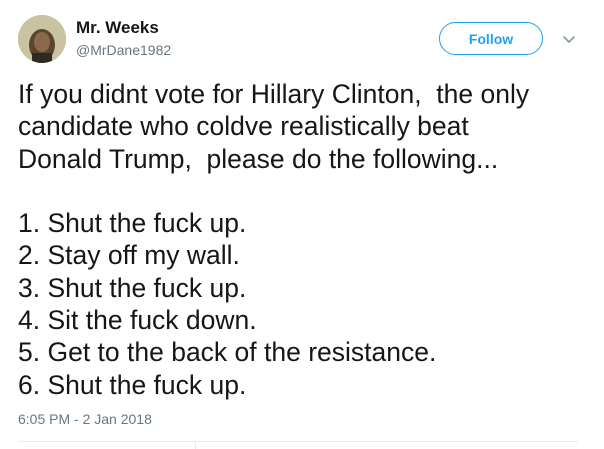 Image resolution: width=604 pixels, height=449 pixels. Describe the element at coordinates (243, 126) in the screenshot. I see `tweet-text-line: candidate who coldve realistically beat` at that location.